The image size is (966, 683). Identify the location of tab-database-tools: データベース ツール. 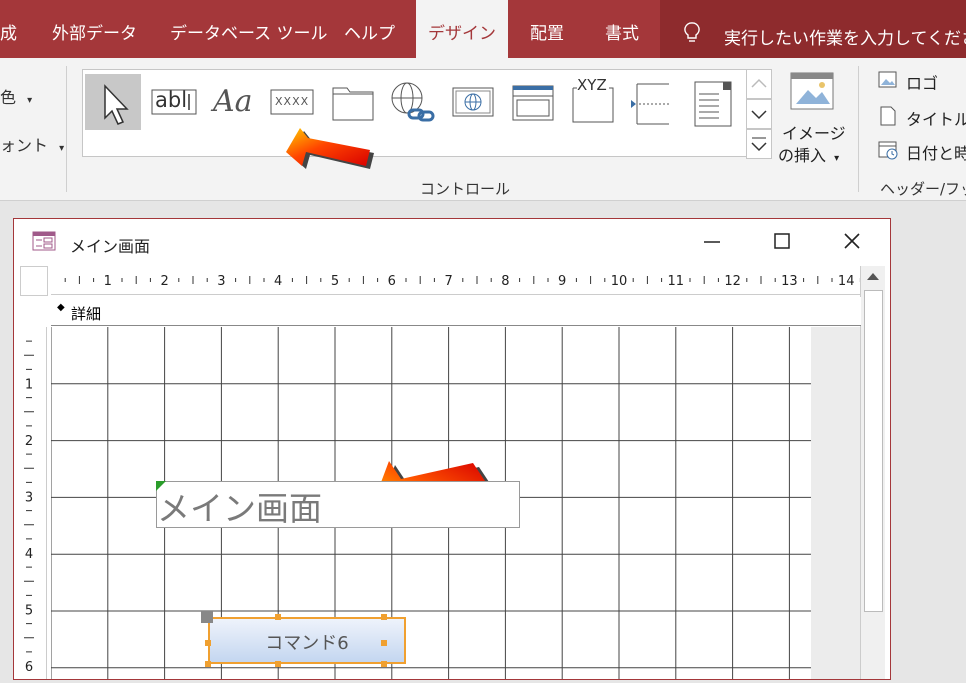
(243, 29).